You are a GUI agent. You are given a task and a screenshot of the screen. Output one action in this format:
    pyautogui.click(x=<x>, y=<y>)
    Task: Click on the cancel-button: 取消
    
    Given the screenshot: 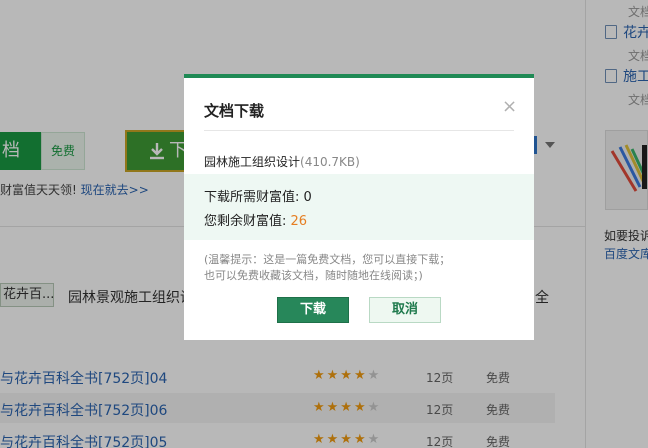 What is the action you would take?
    pyautogui.click(x=405, y=310)
    